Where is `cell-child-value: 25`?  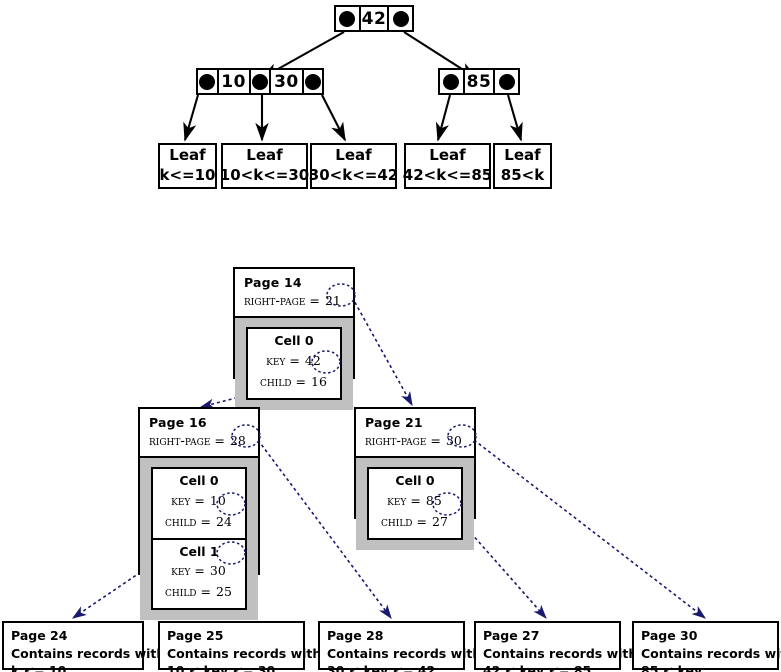
cell-child-value: 25 is located at coordinates (224, 592).